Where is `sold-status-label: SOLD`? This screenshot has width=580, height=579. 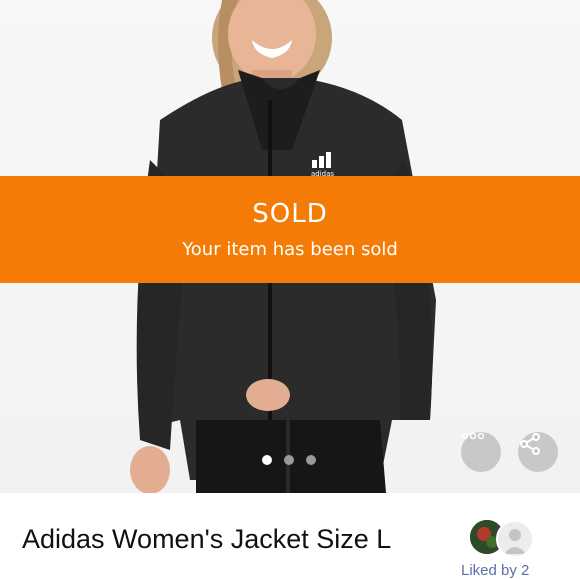
sold-status-label: SOLD is located at coordinates (290, 214).